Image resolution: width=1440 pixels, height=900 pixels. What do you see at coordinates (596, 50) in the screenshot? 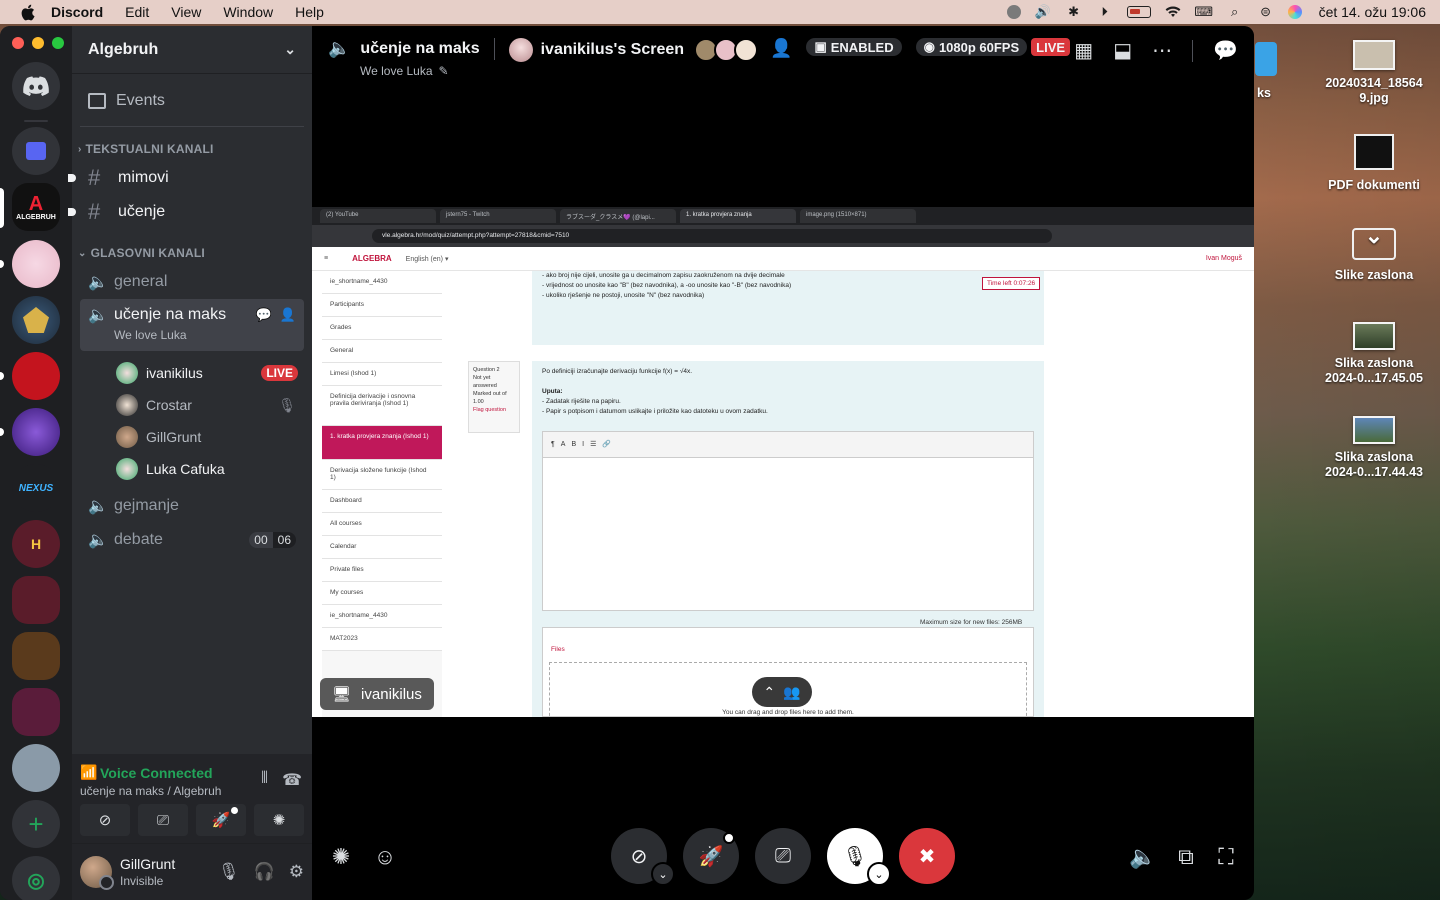
I see `stream-owner: ivanikilus's Screen` at bounding box center [596, 50].